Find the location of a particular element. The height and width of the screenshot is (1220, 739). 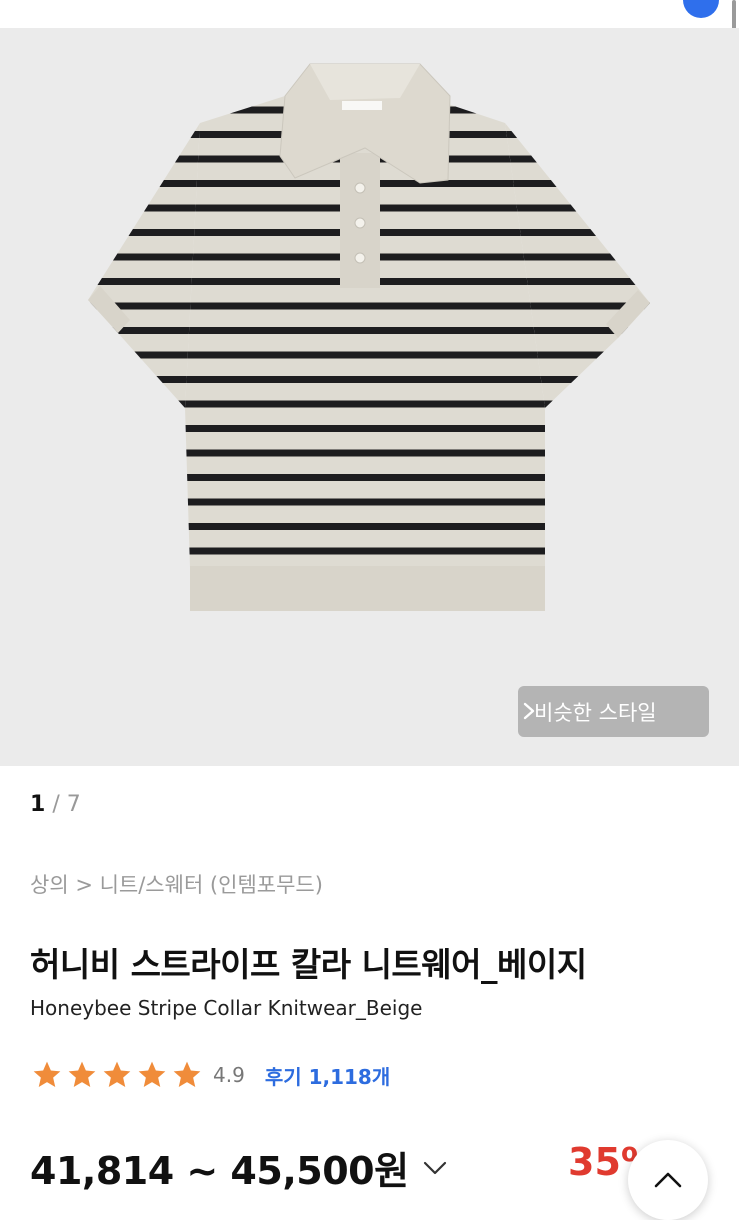

rating-value: 4.9 is located at coordinates (229, 1075).